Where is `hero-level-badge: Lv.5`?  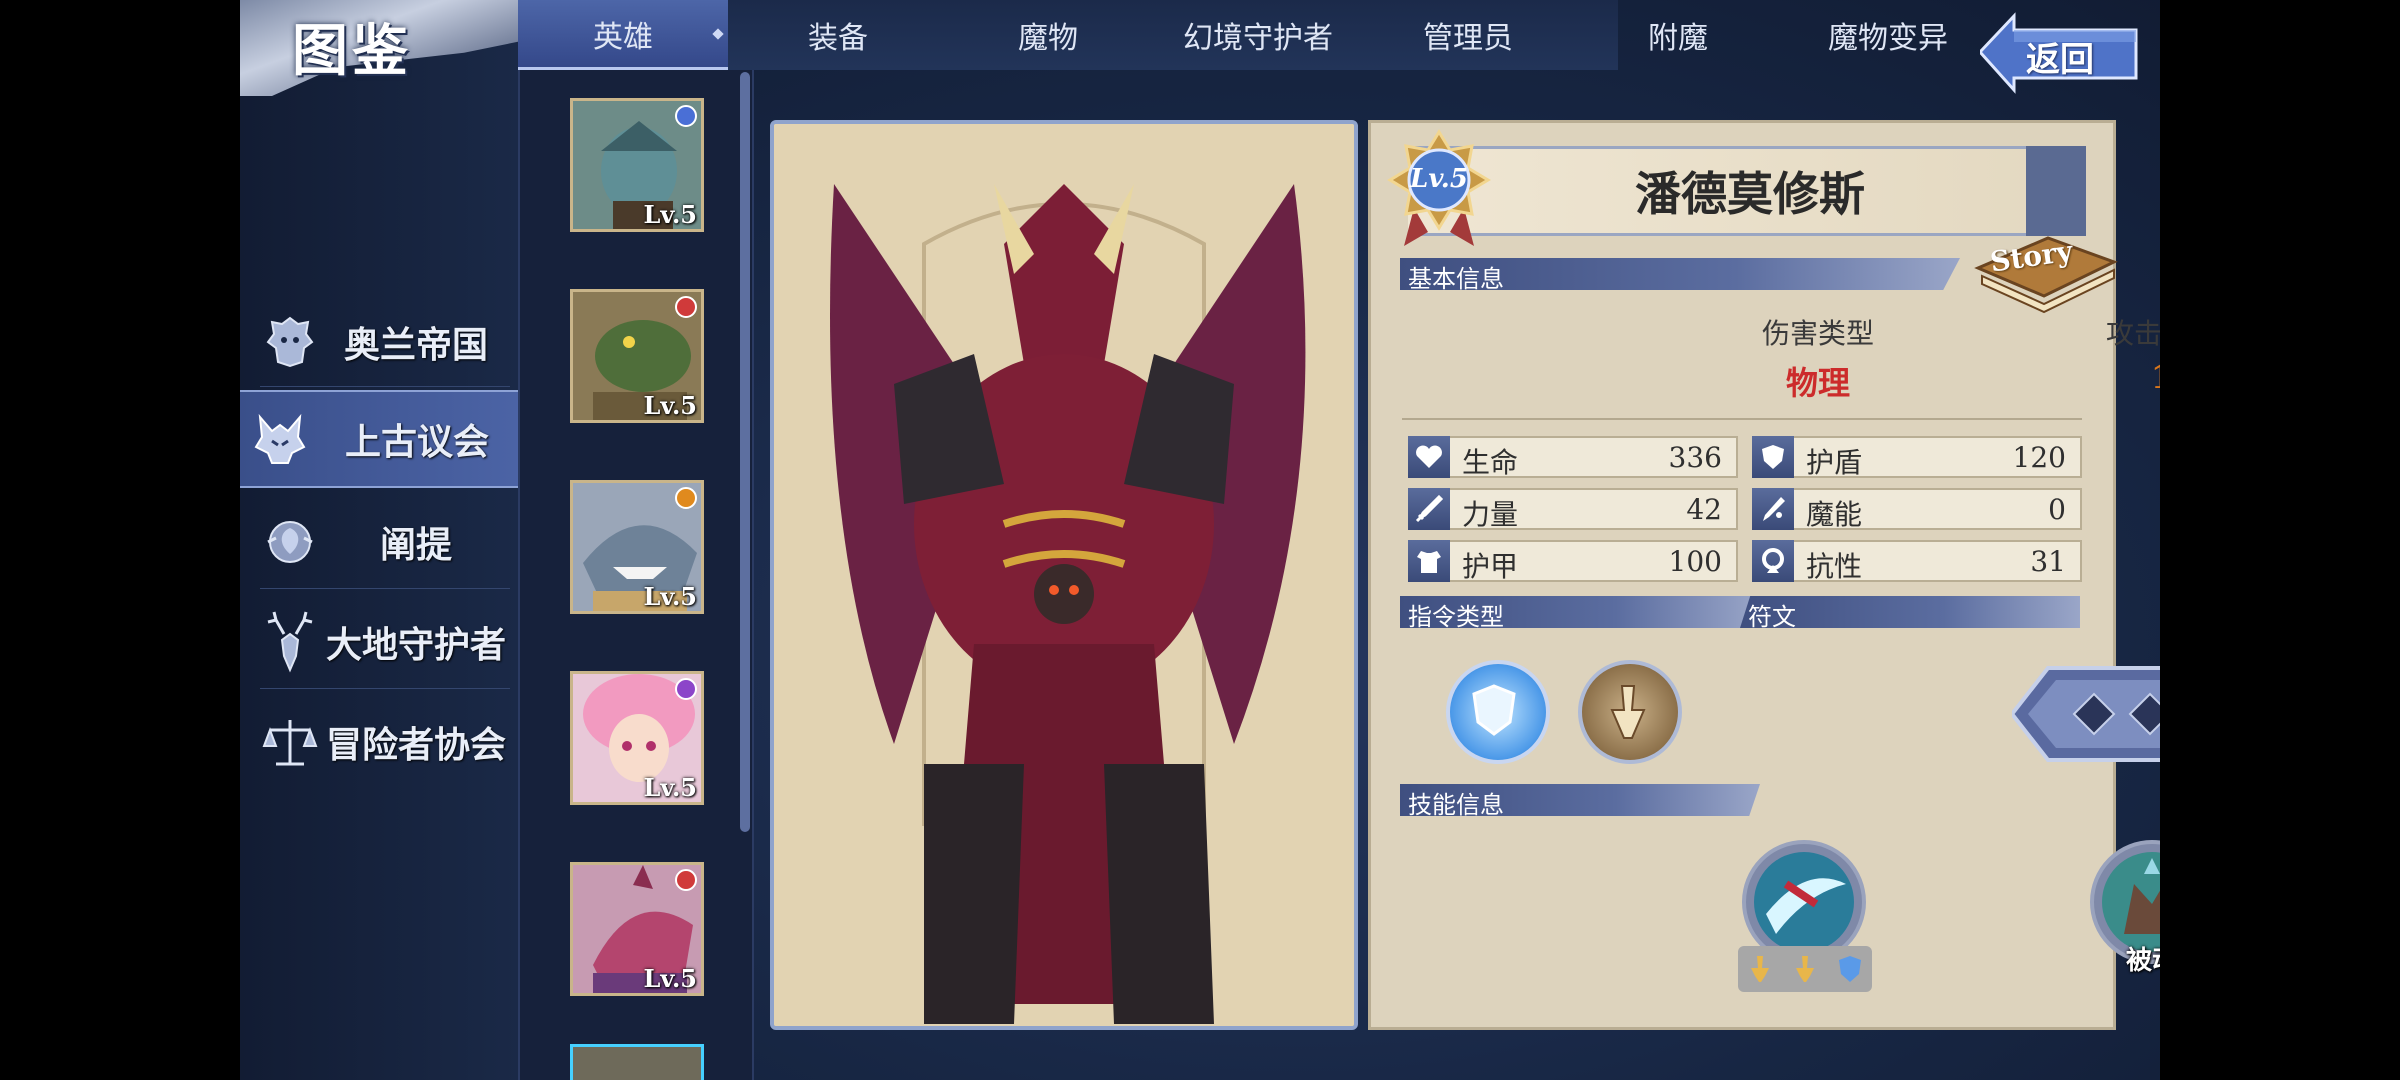 hero-level-badge: Lv.5 is located at coordinates (1439, 187).